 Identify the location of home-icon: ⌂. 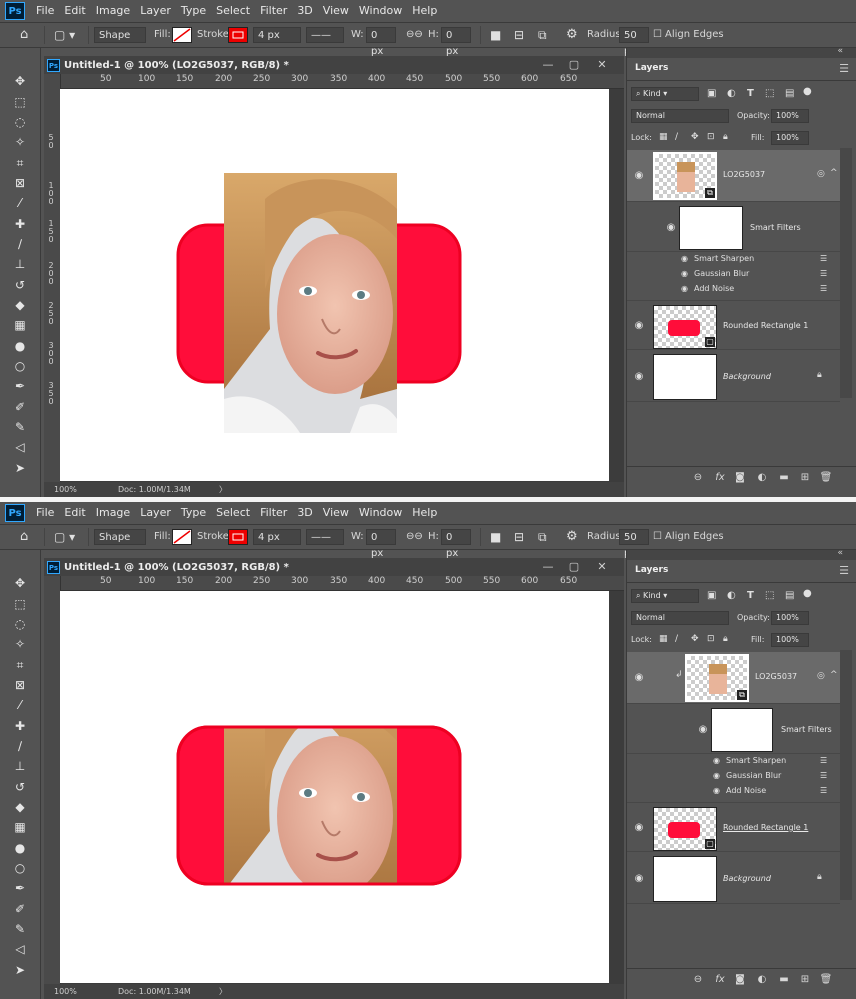
(24, 537).